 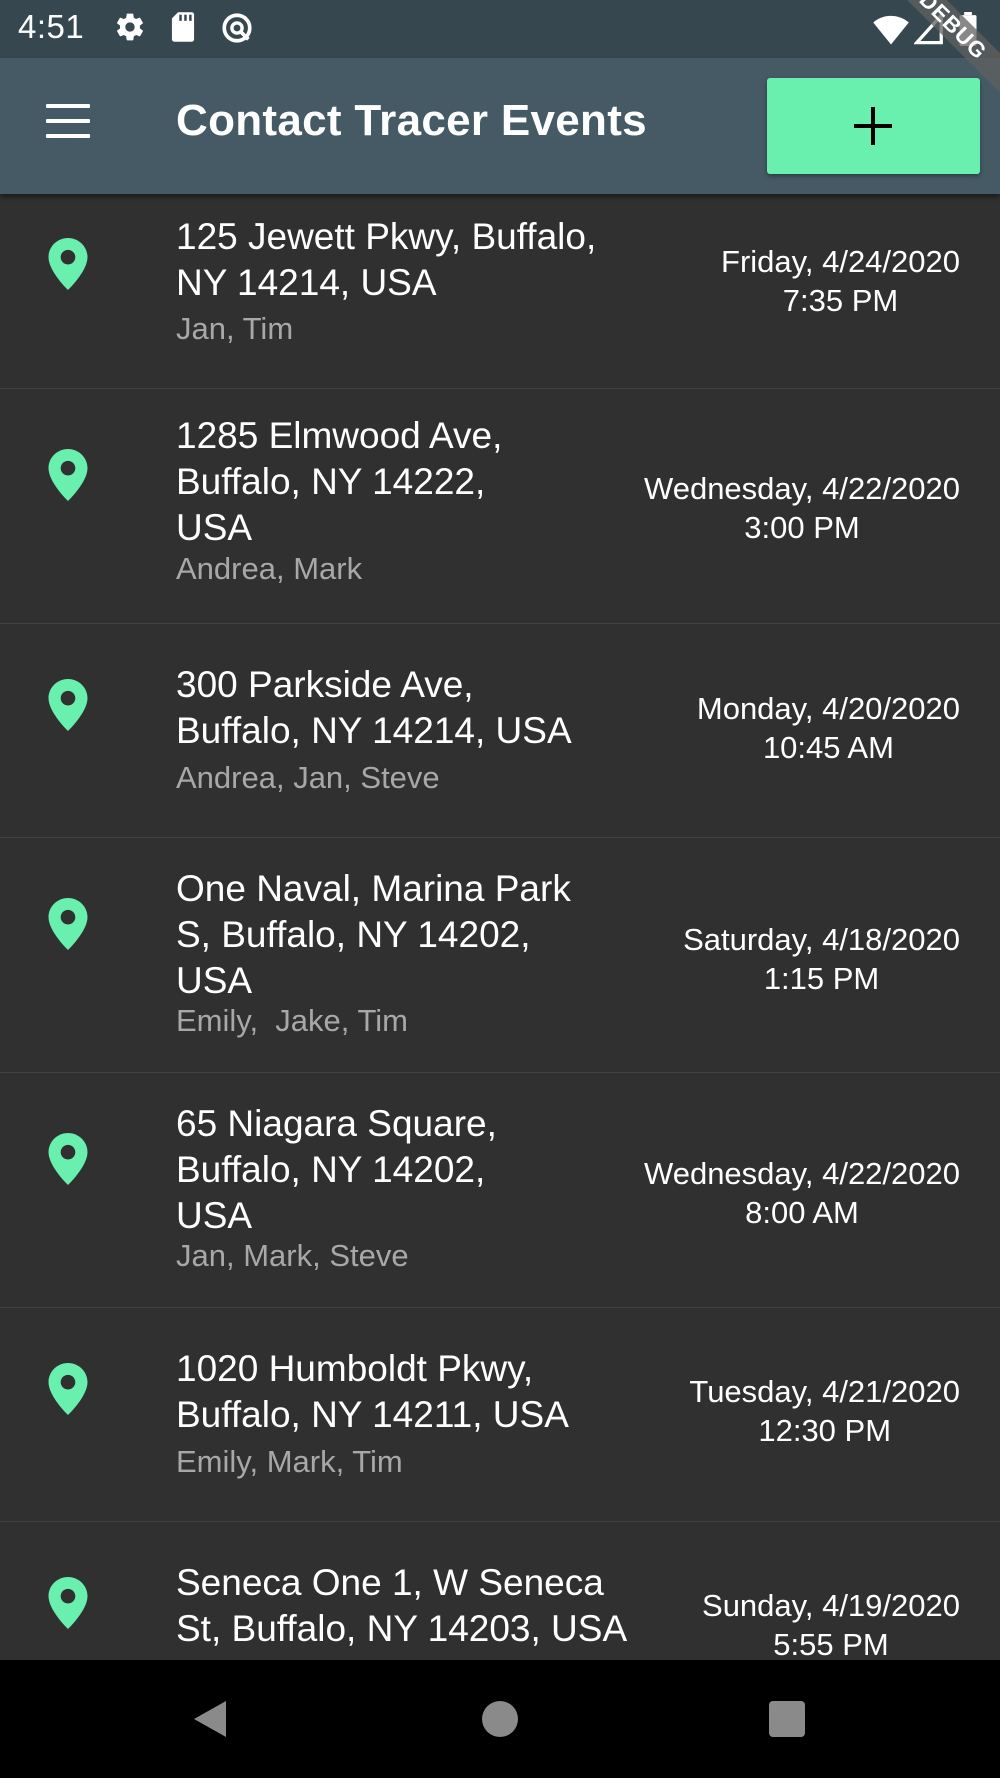 I want to click on event-datetime: Wednesday, 4/22/2020 3:00 PM, so click(x=802, y=508).